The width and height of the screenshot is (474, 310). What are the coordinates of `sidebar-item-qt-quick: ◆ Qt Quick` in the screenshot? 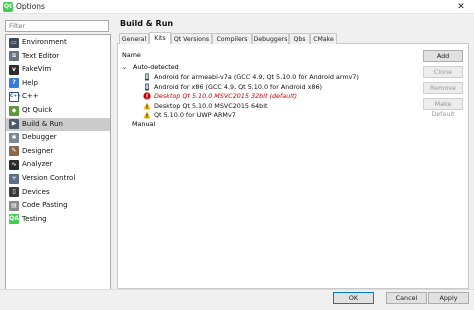 It's located at (58, 110).